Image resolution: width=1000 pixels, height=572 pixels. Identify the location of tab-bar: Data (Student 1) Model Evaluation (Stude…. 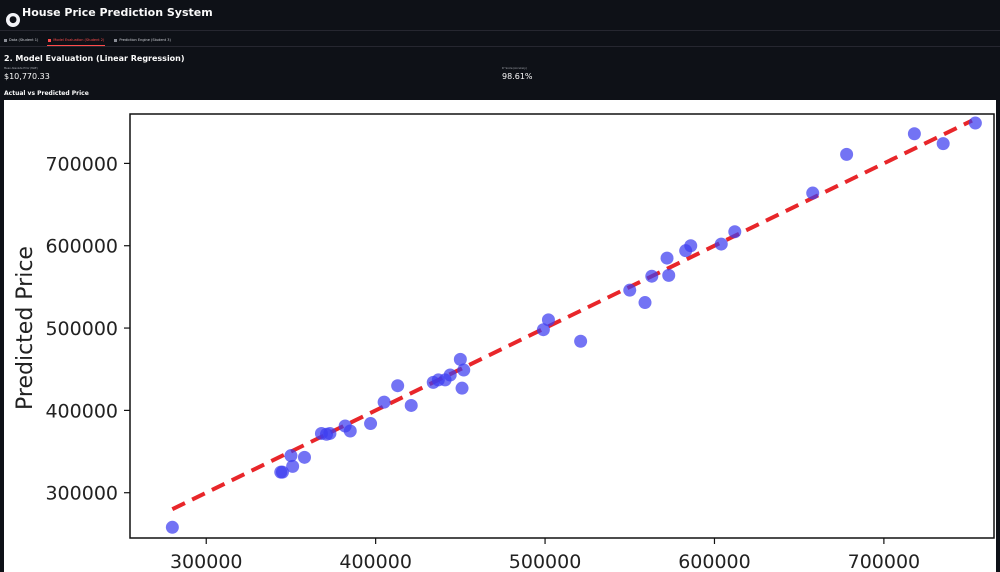
(500, 41).